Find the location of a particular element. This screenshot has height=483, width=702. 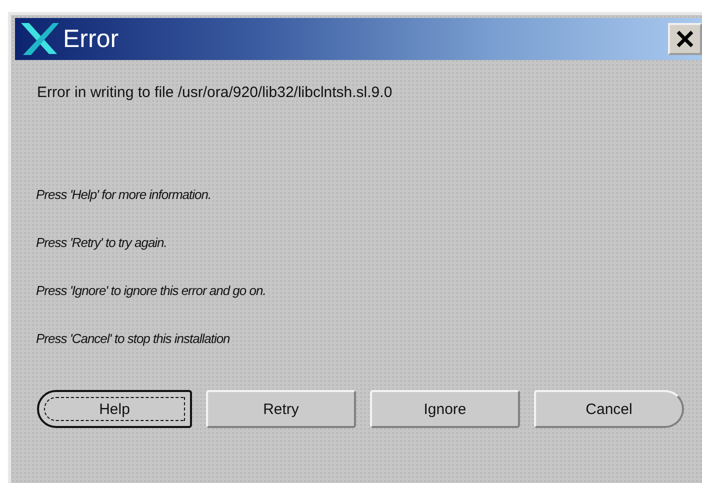

window-title: Error is located at coordinates (91, 39).